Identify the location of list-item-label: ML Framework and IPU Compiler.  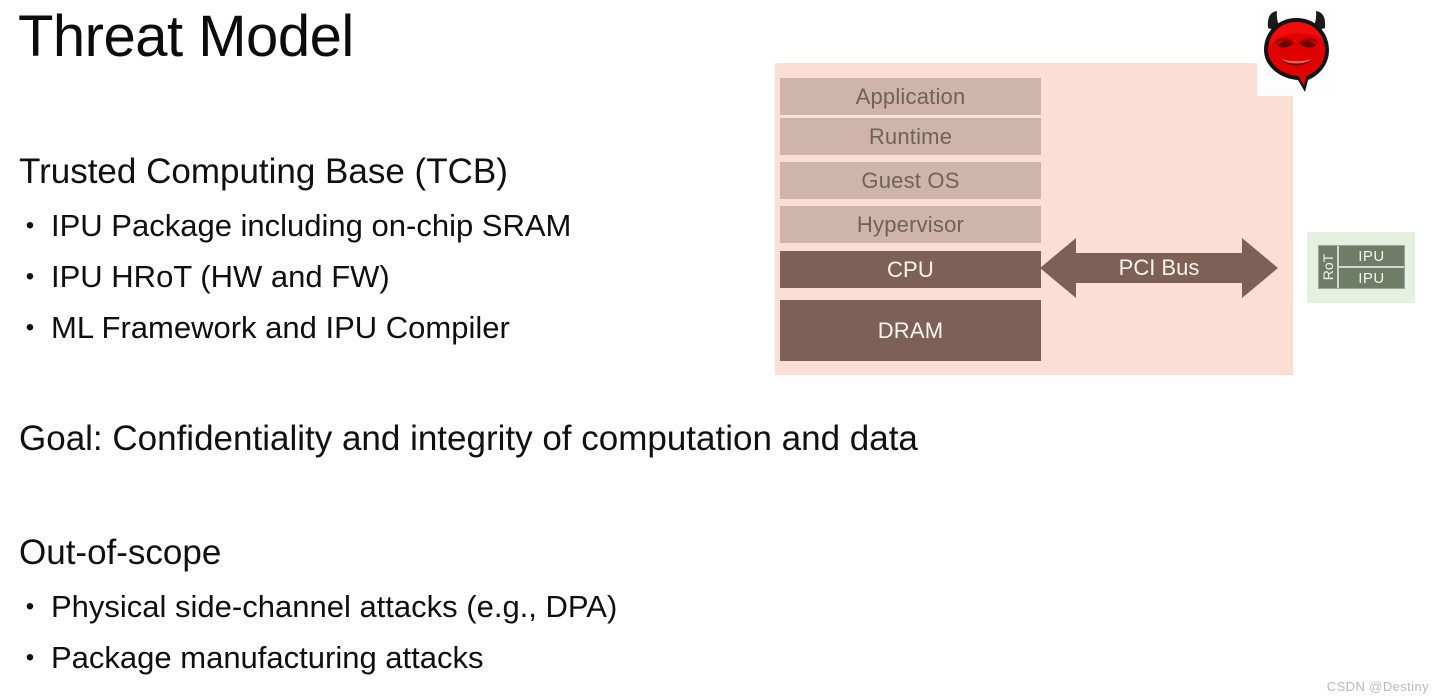
(280, 327).